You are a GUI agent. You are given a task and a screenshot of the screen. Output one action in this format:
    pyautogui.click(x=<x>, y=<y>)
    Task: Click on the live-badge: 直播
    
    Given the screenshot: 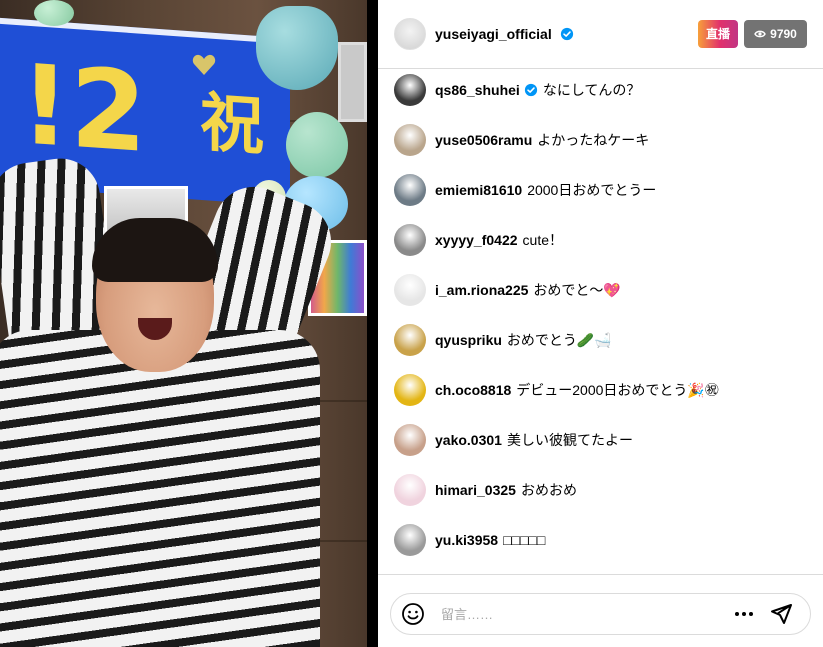 What is the action you would take?
    pyautogui.click(x=718, y=34)
    